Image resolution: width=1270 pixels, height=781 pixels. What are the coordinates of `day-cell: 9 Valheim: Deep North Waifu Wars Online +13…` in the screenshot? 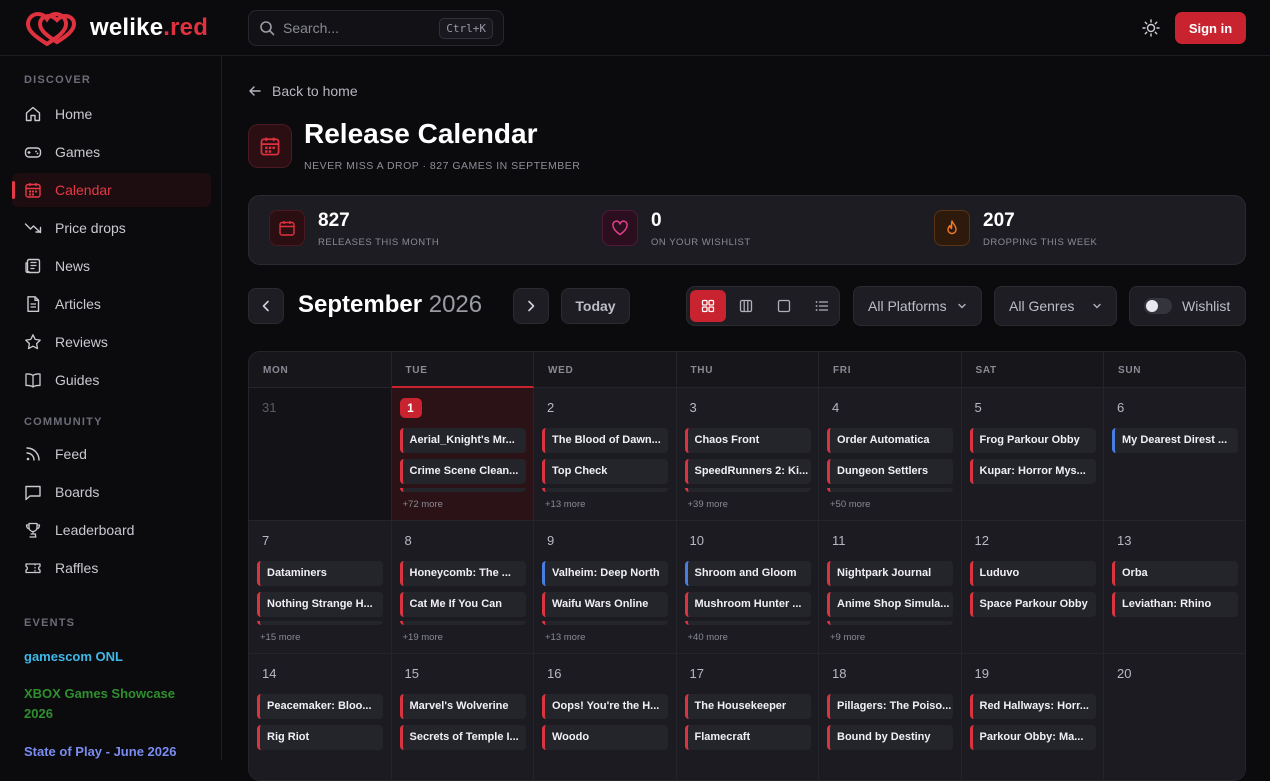 It's located at (605, 587).